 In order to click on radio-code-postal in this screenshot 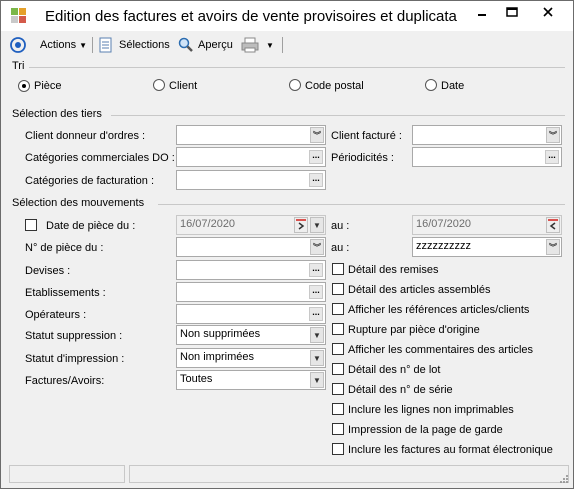, I will do `click(295, 85)`.